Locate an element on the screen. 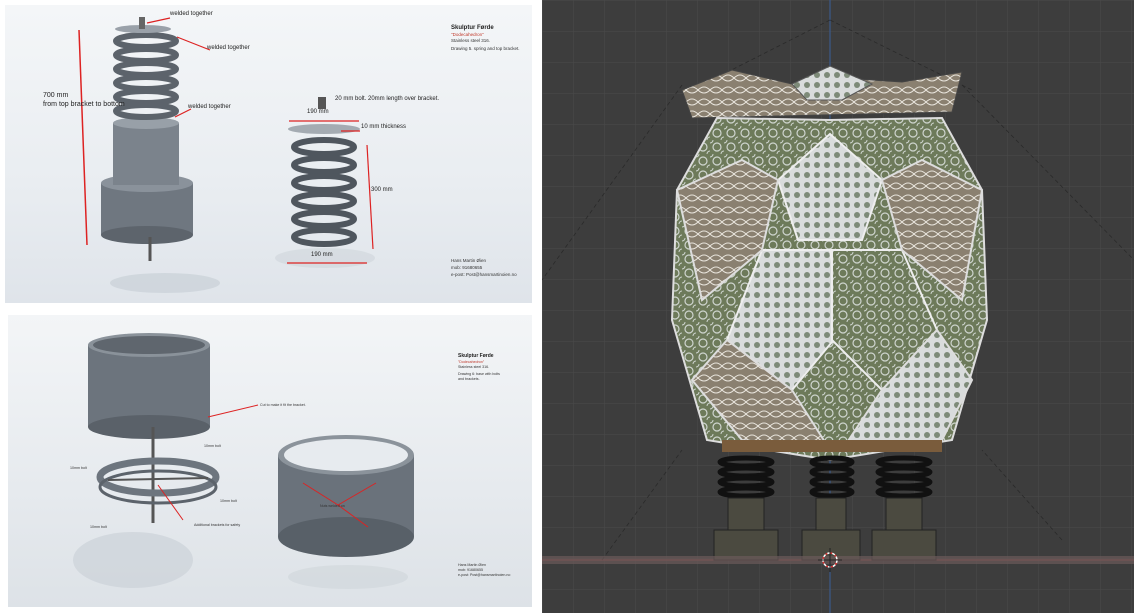 This screenshot has width=1134, height=613. contact-email: e-post: Post@hansmartinoien.no is located at coordinates (484, 274).